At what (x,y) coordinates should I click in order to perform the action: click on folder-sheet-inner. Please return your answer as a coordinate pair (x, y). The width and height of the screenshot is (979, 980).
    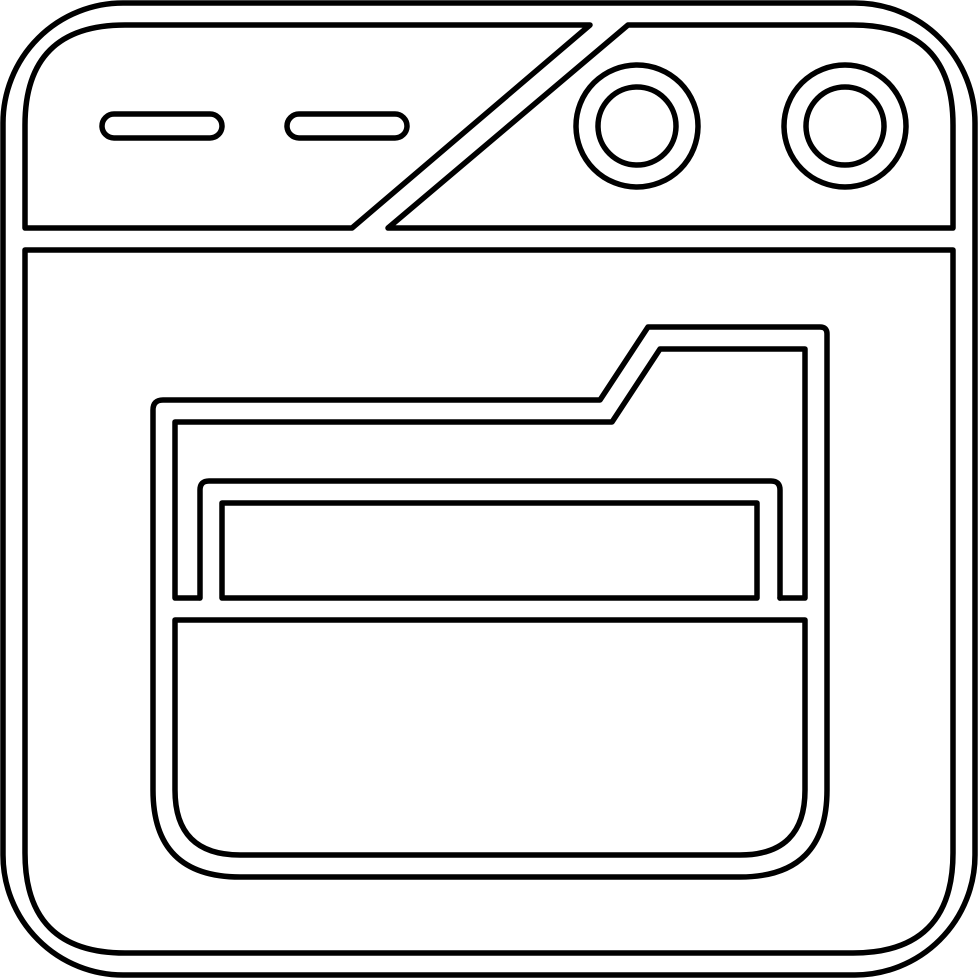
    Looking at the image, I should click on (489, 550).